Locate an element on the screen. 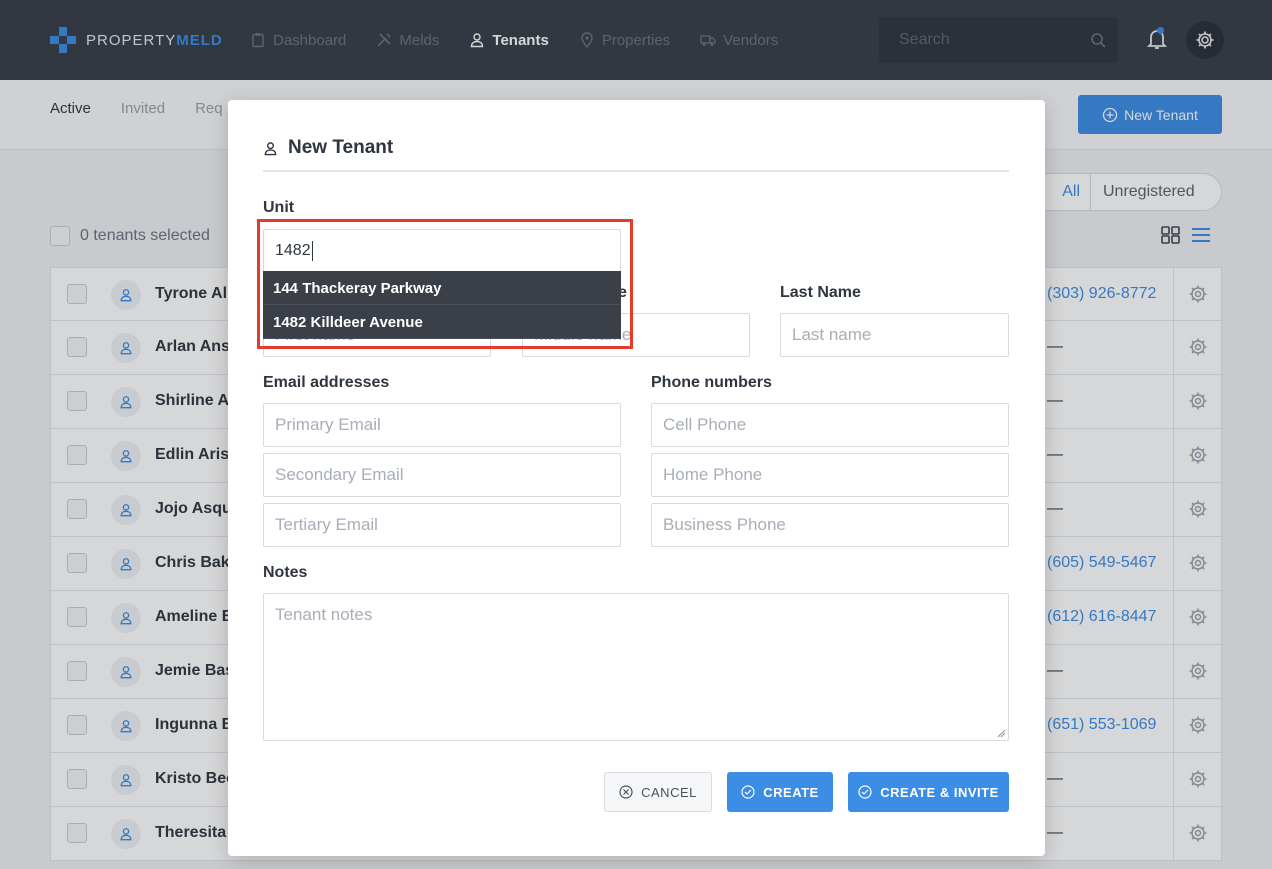  create-and-invite-button: CREATE & INVITE is located at coordinates (928, 792).